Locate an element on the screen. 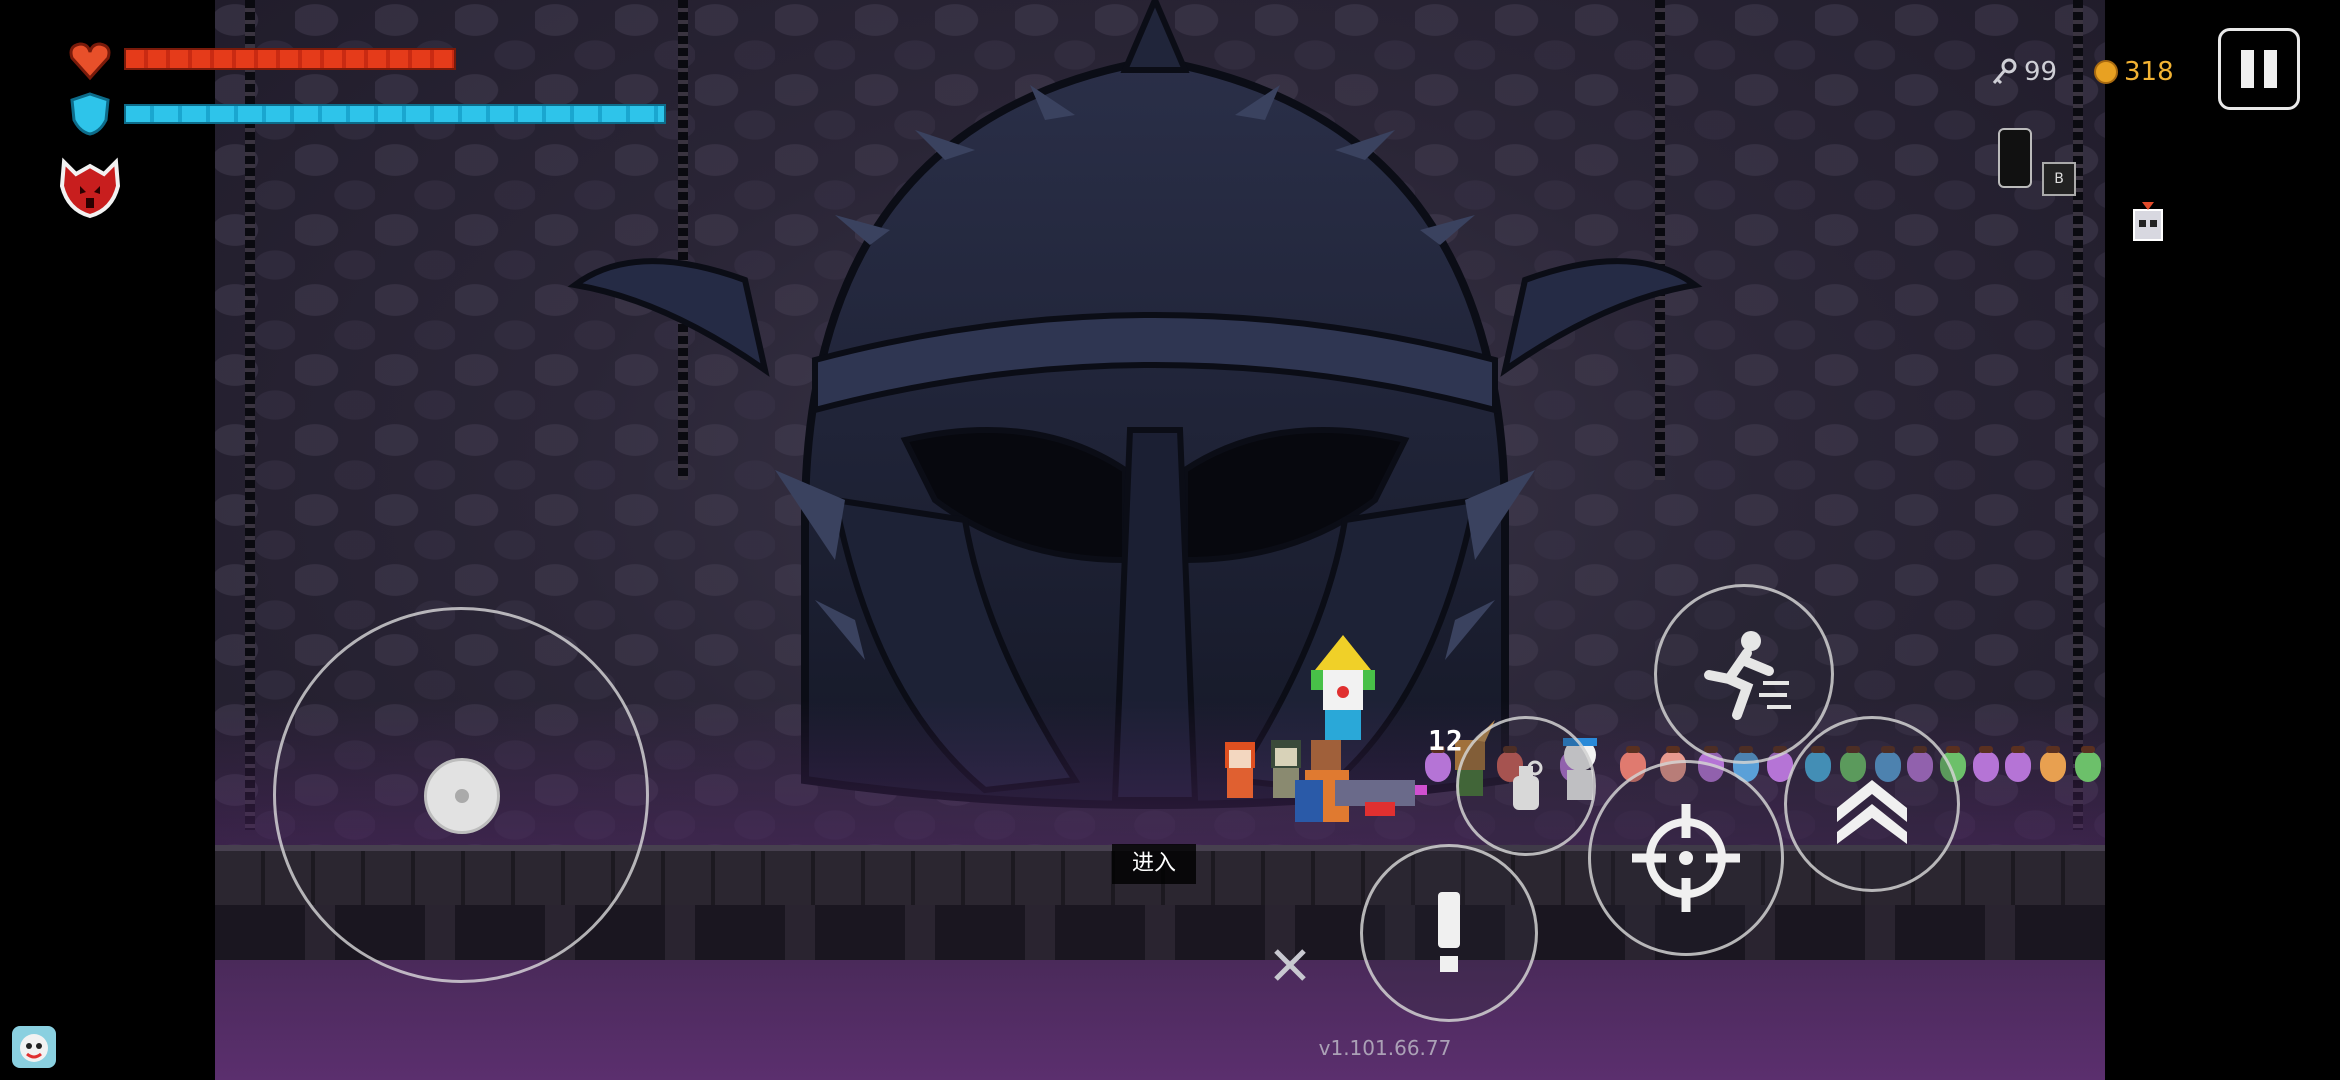 This screenshot has width=2340, height=1080. switch-weapon-icon is located at coordinates (1872, 812).